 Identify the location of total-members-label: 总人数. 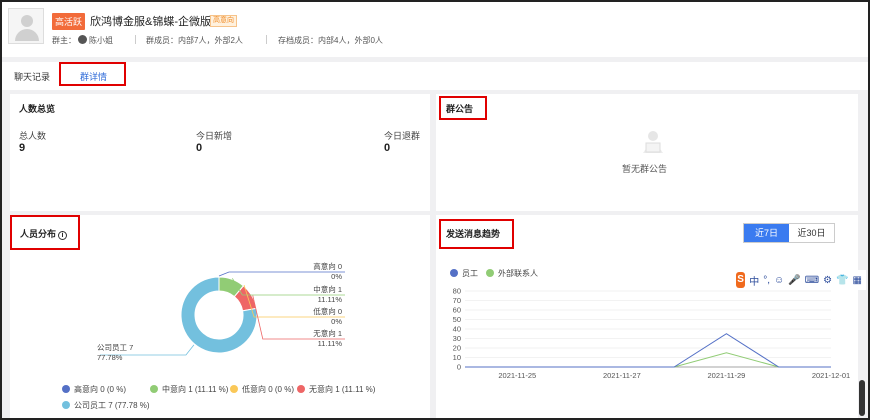
(33, 136).